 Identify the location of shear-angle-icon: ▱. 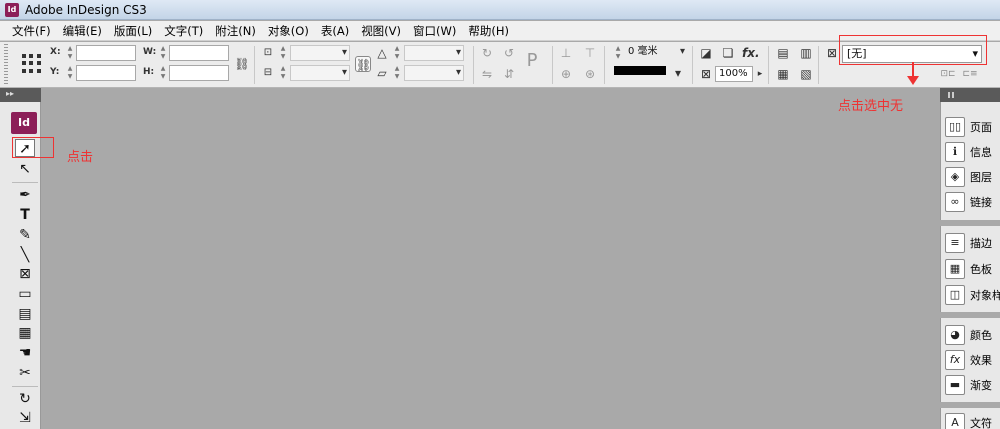
(382, 73).